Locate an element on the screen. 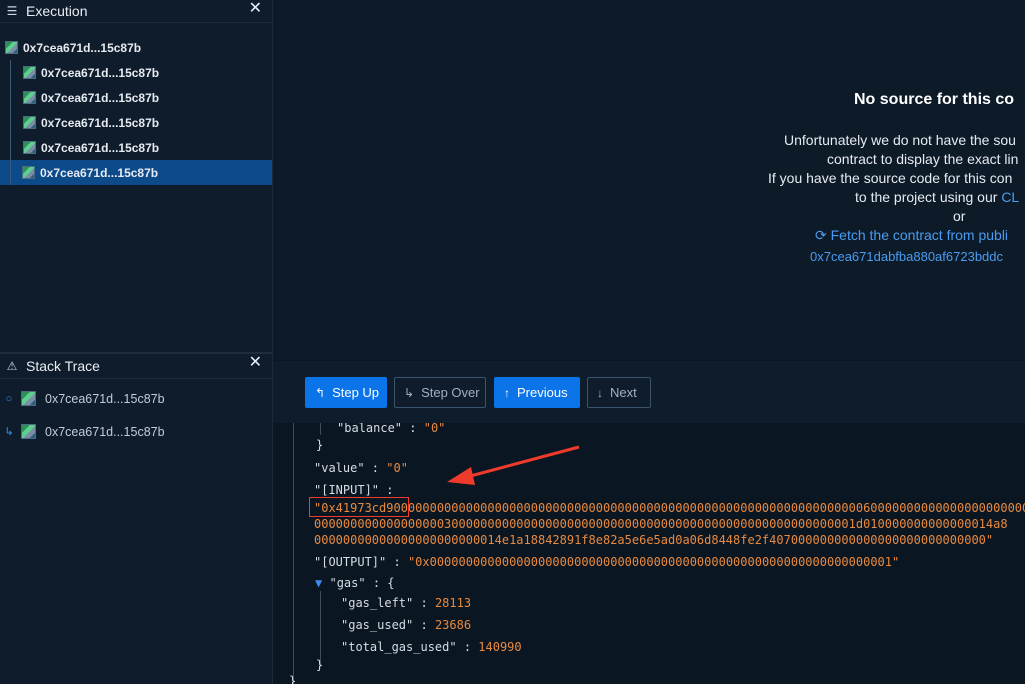 Image resolution: width=1025 pixels, height=684 pixels. stack-trace-item: ↳ 0x7cea671d...15c87b is located at coordinates (136, 431).